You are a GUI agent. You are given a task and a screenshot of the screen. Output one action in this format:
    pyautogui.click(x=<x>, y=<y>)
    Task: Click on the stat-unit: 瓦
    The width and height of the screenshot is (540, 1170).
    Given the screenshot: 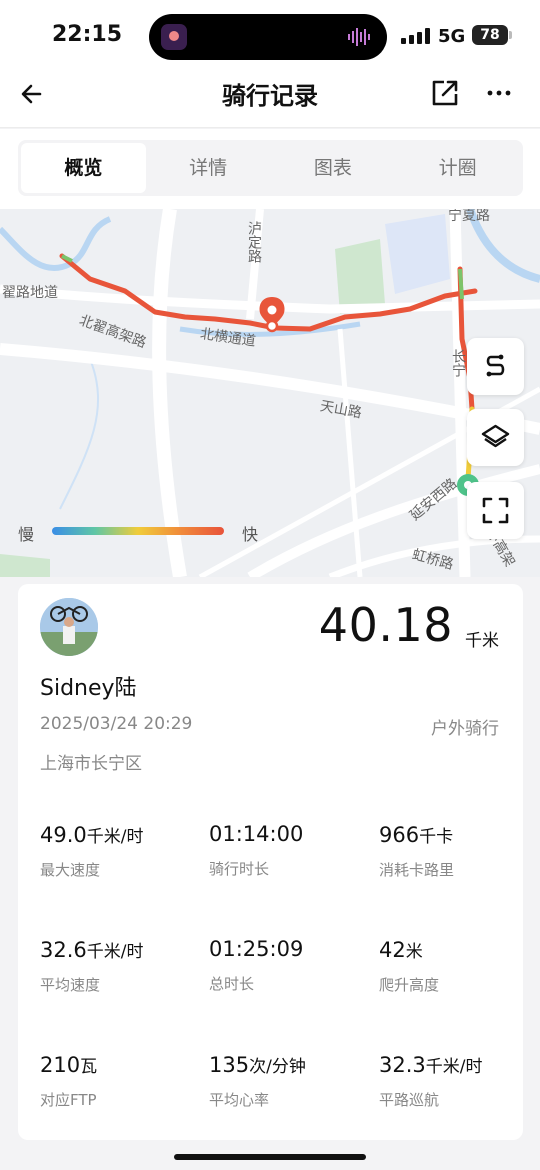 What is the action you would take?
    pyautogui.click(x=89, y=1067)
    